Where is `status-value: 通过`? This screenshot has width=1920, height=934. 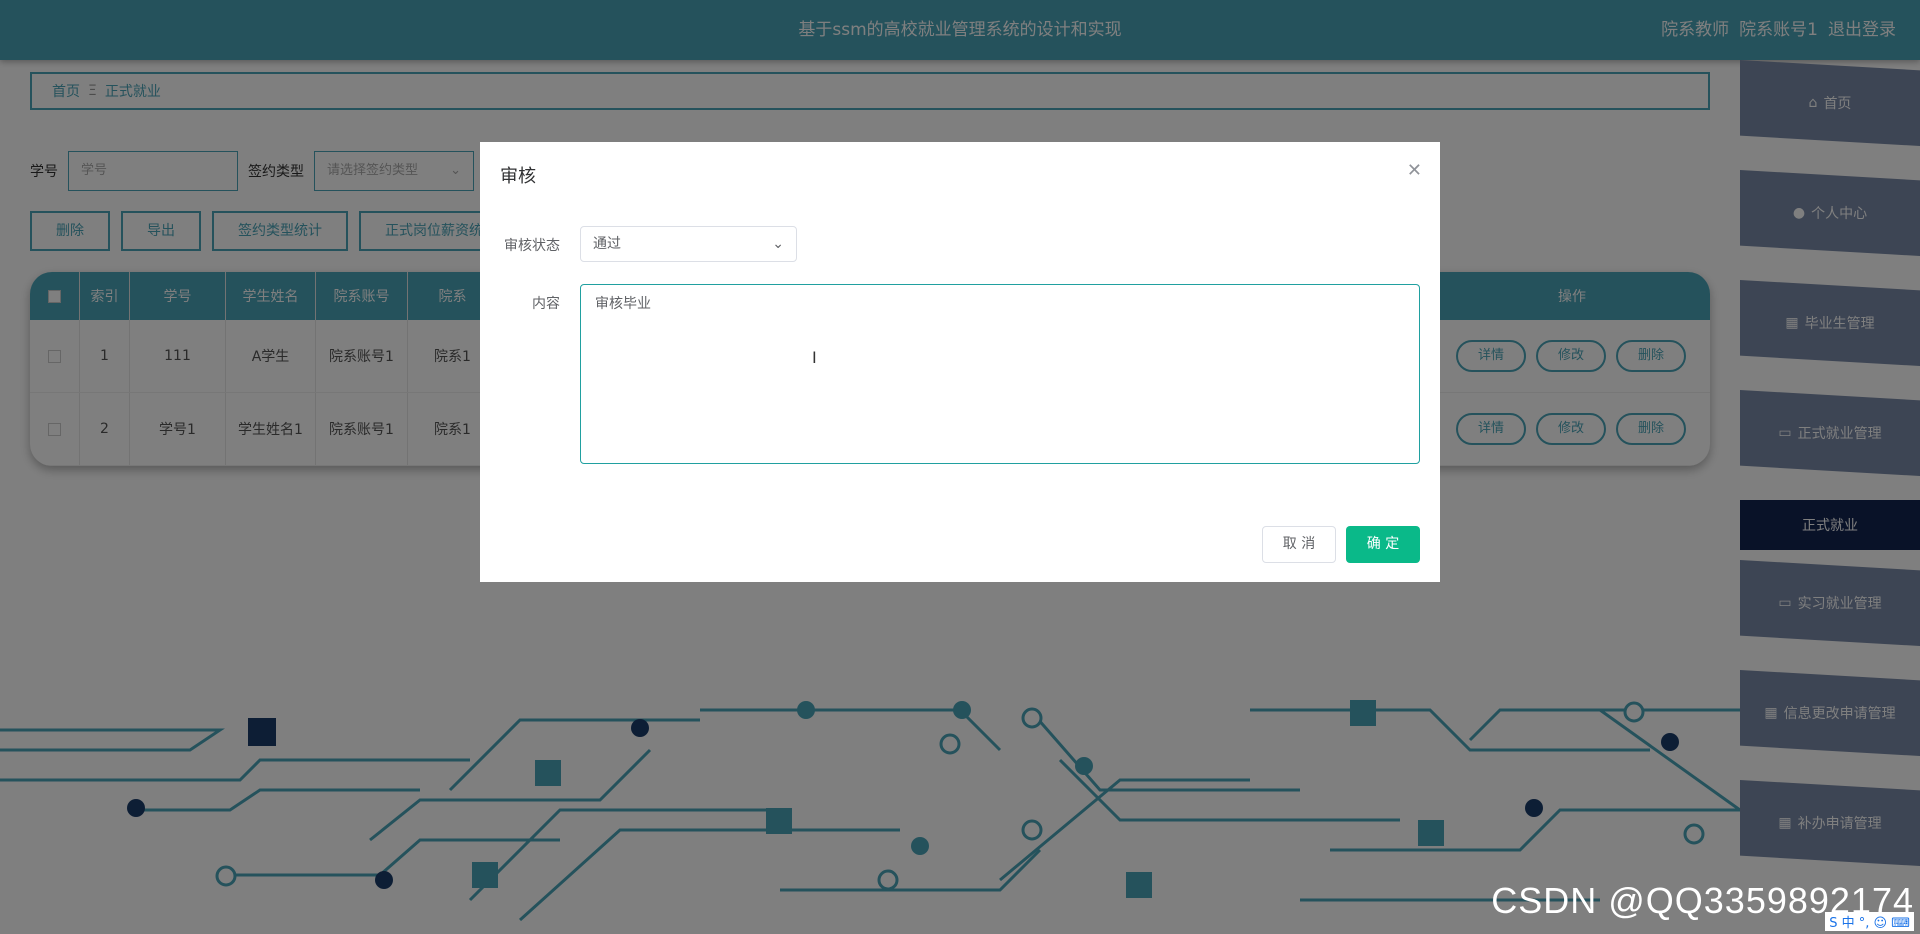
status-value: 通过 is located at coordinates (607, 244).